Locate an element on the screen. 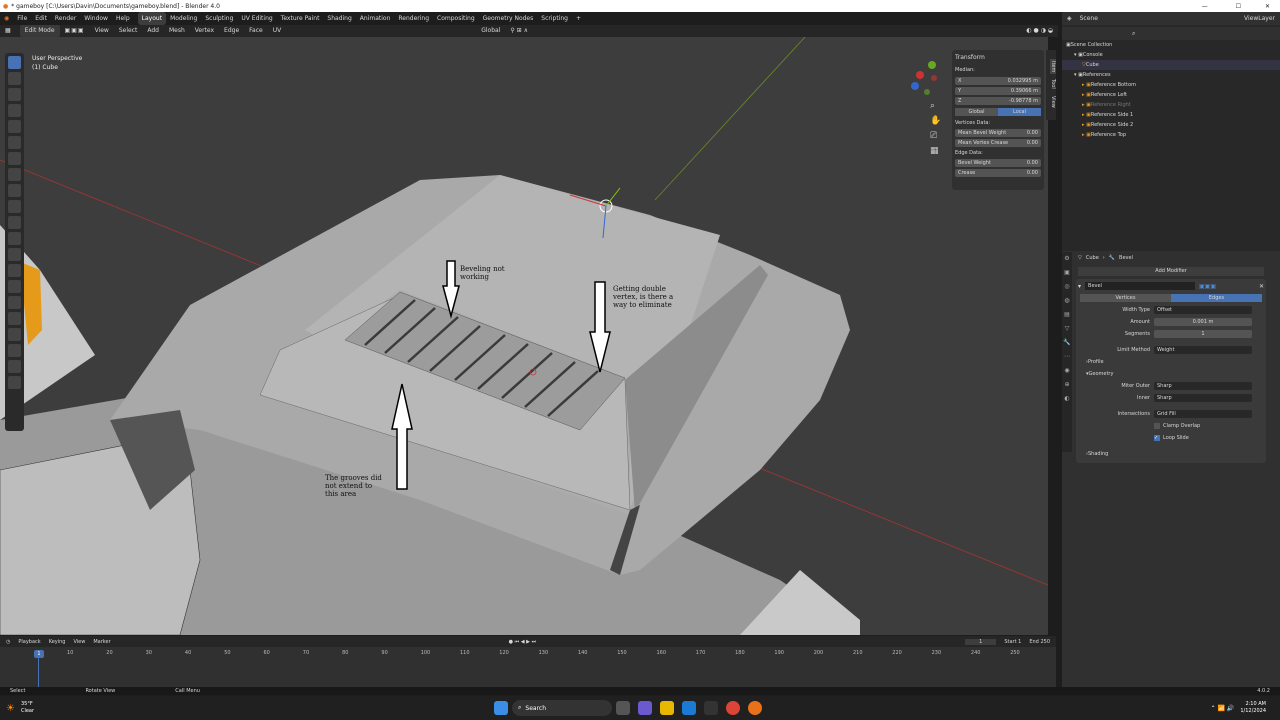  teams-icon is located at coordinates (645, 708).